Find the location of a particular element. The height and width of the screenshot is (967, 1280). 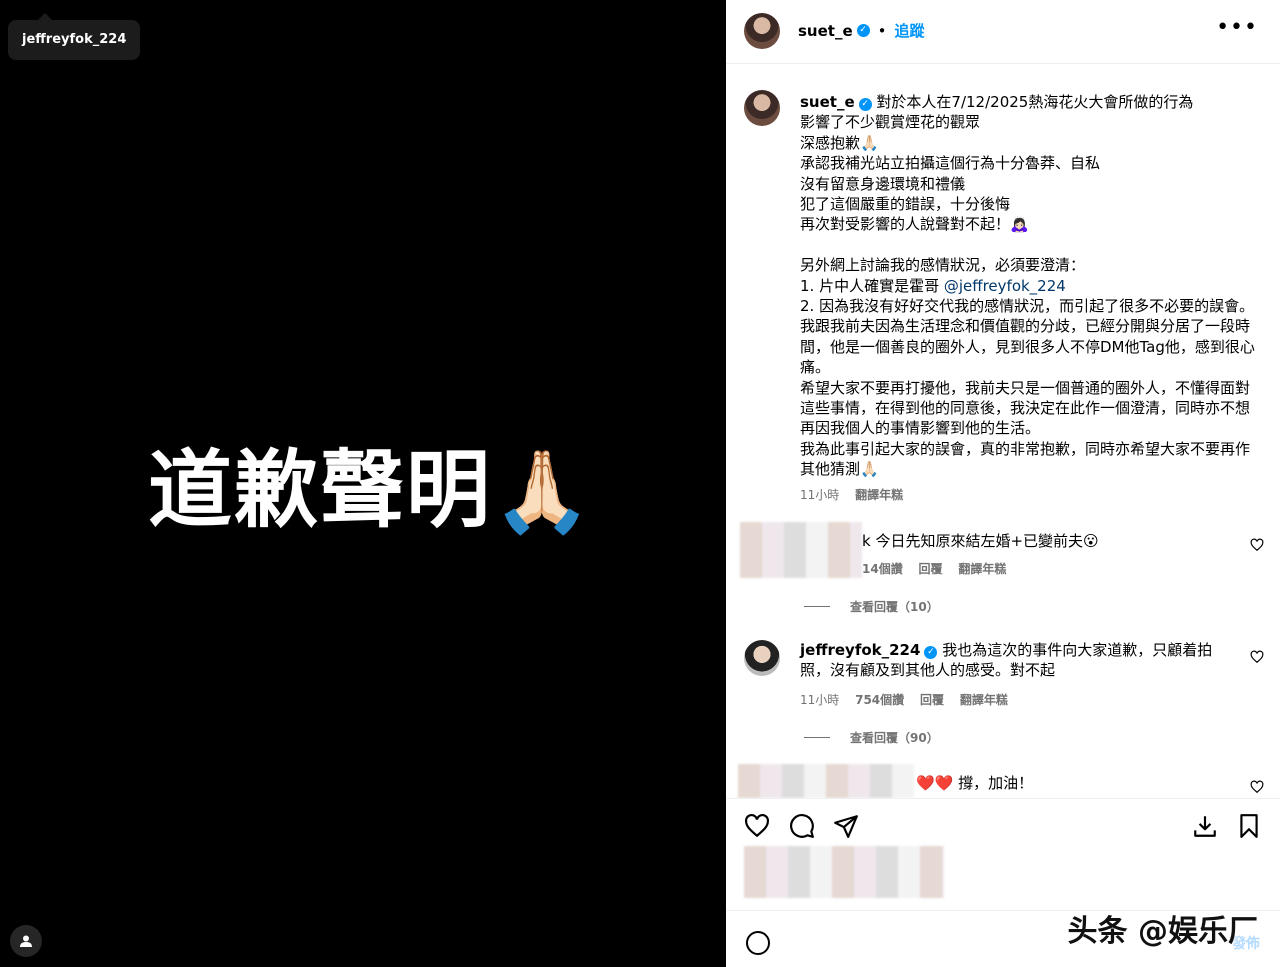

comment-meta: 11小時 754個讚 回覆 翻譯年糕 is located at coordinates (910, 699).